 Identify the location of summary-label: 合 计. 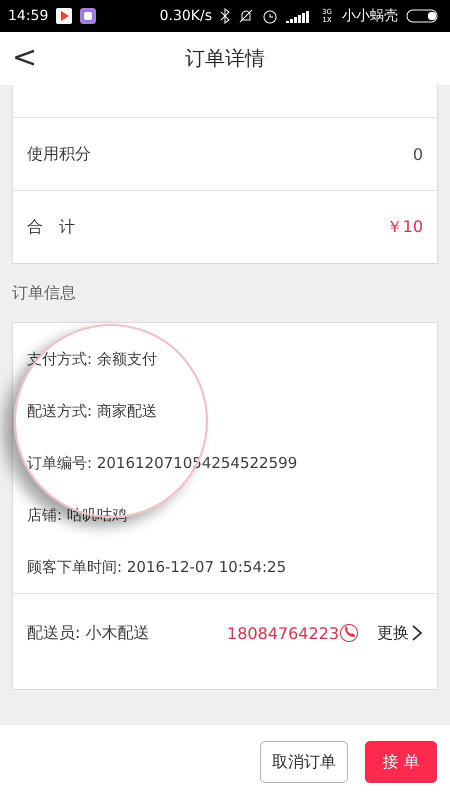
(51, 227).